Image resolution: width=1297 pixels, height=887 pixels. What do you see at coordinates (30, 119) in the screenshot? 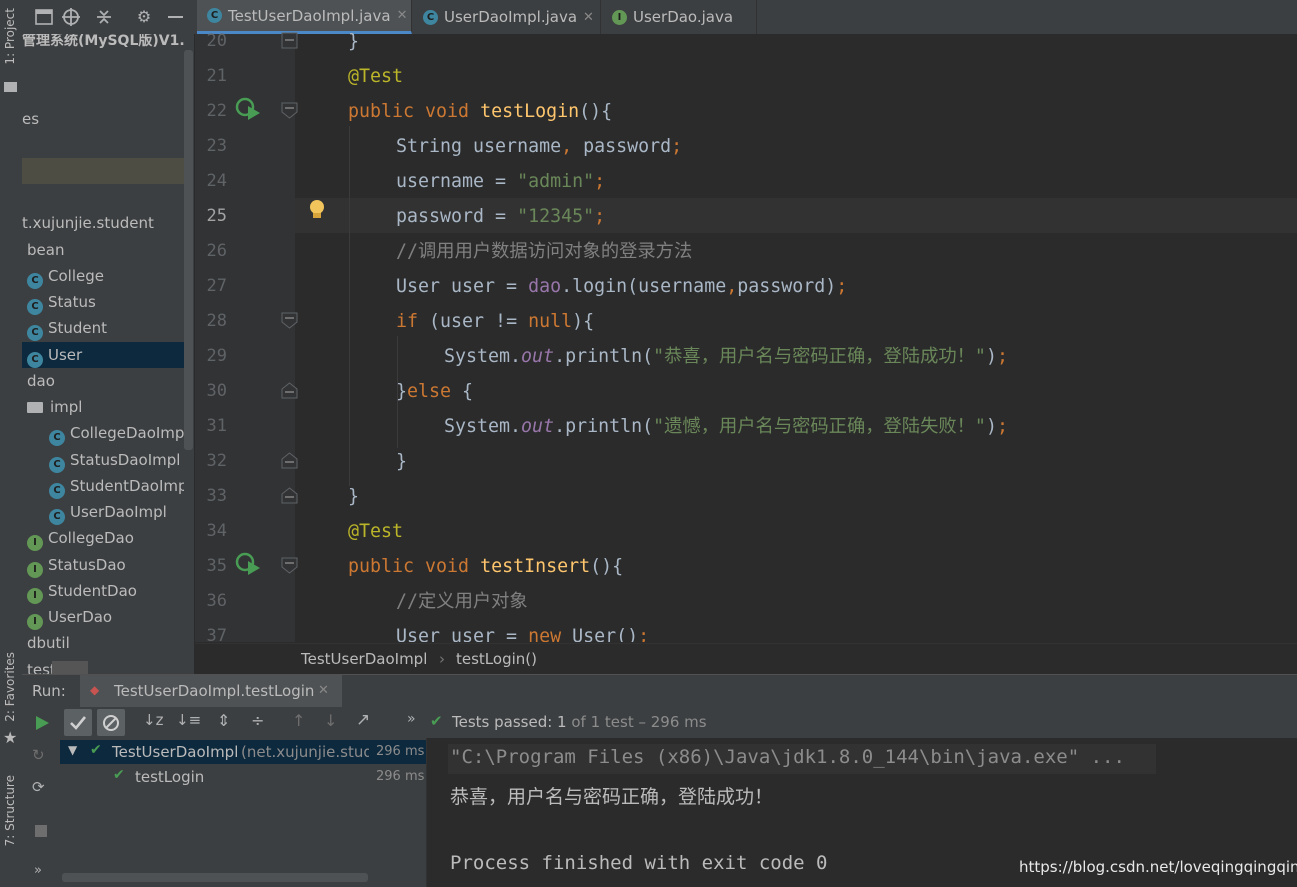
I see `tree-item: es` at bounding box center [30, 119].